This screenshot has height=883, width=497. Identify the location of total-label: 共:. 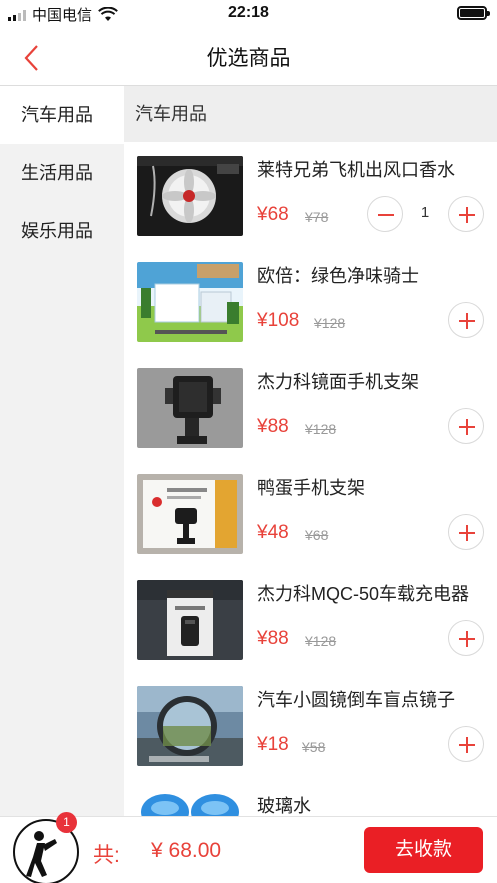
(106, 855).